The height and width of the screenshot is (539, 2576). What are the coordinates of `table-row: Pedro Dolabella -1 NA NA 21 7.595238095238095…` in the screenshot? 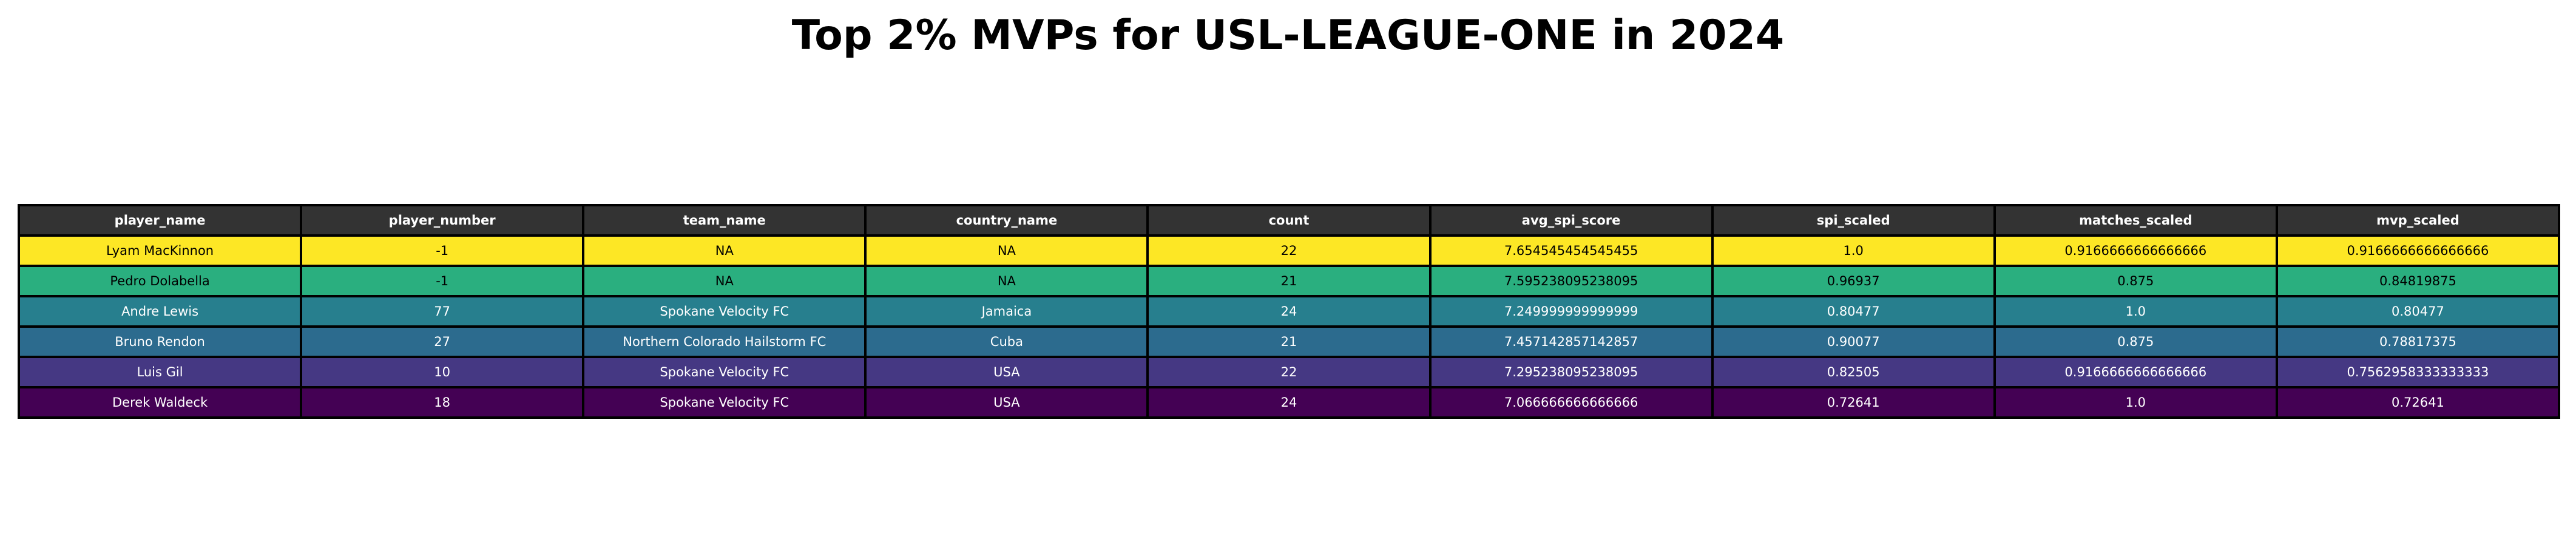 It's located at (1289, 281).